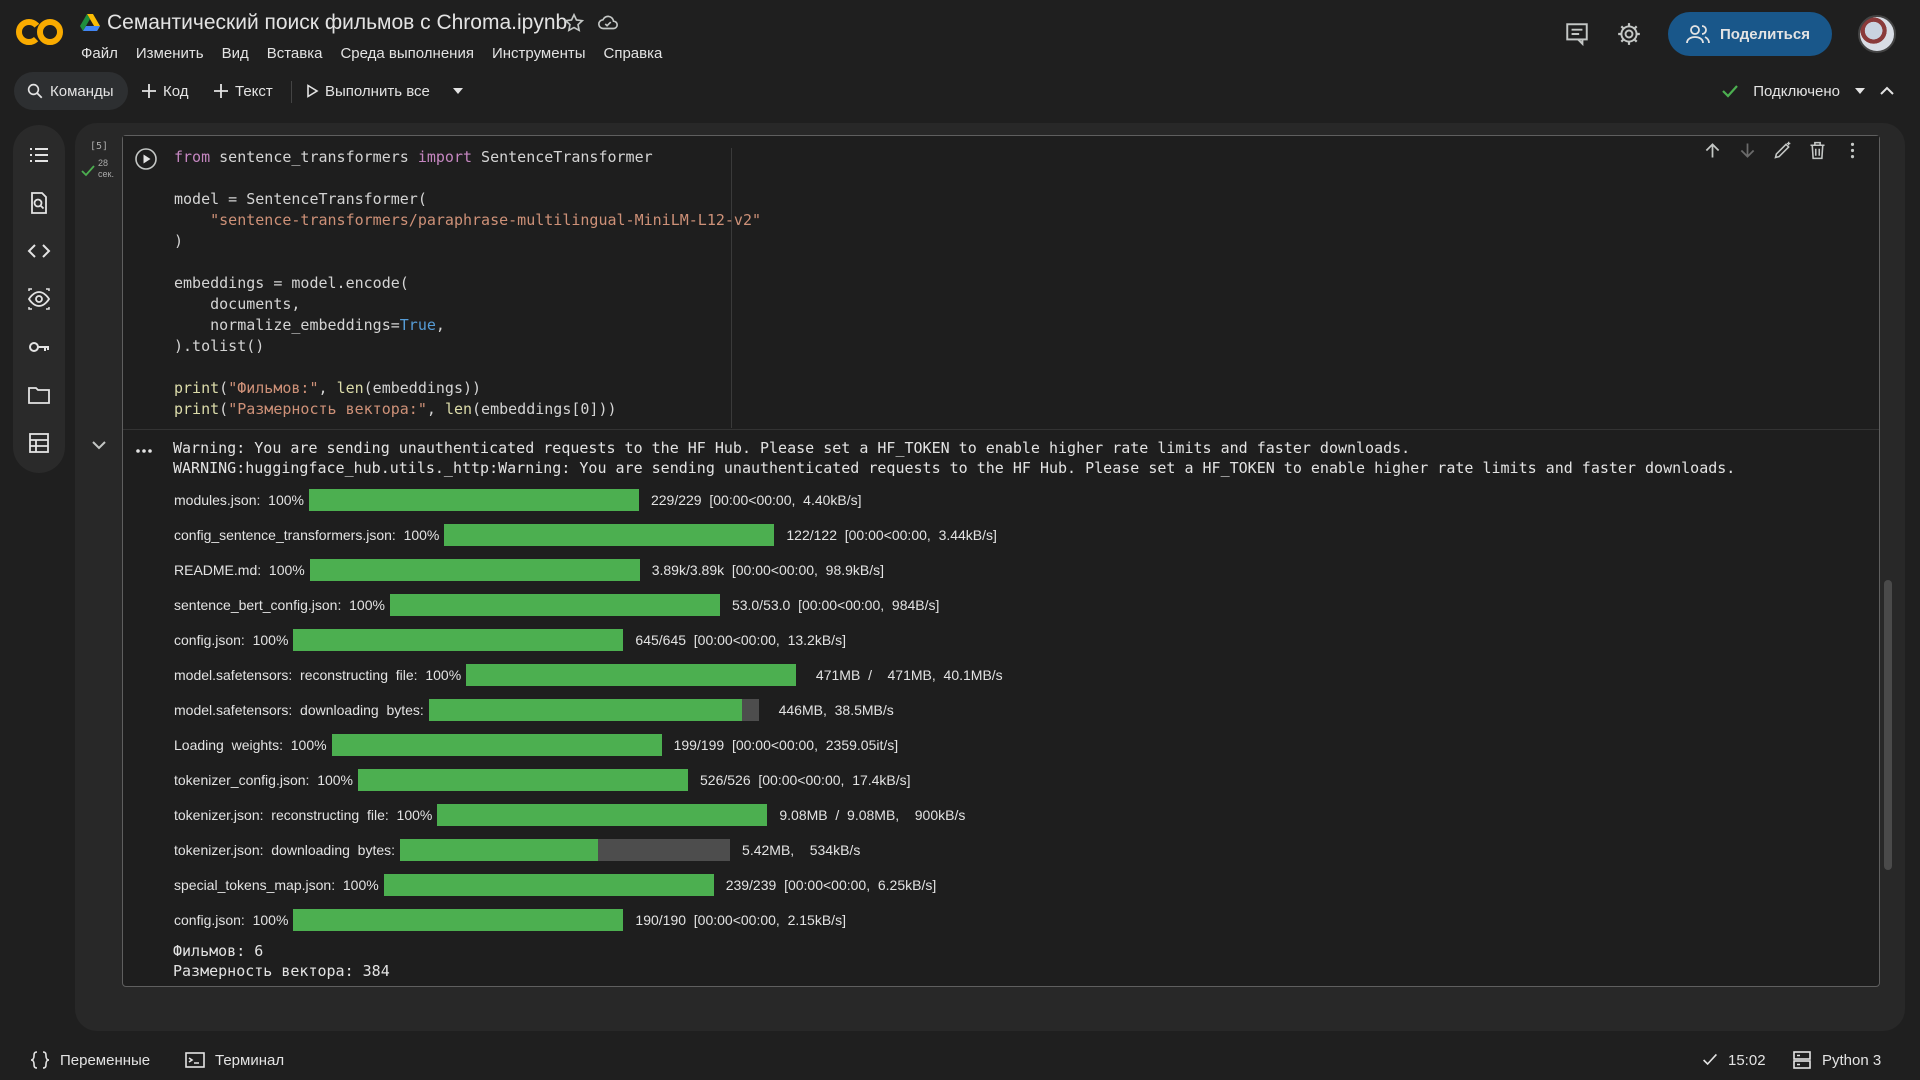  What do you see at coordinates (1749, 34) in the screenshot?
I see `share-button: Поделиться` at bounding box center [1749, 34].